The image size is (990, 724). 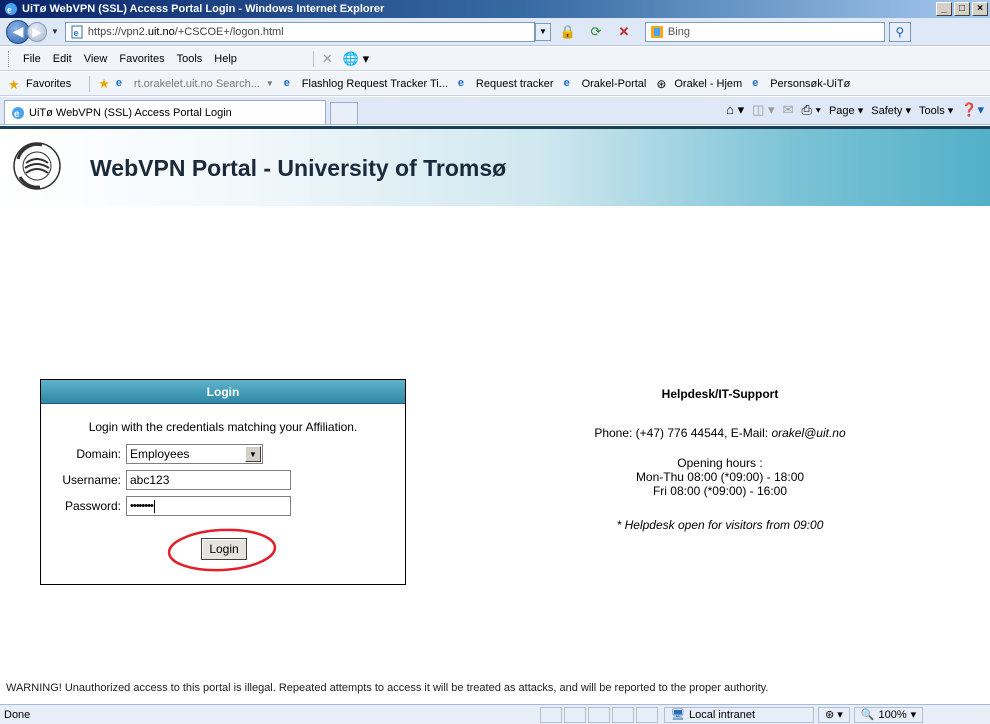 I want to click on minimize-button: _, so click(x=944, y=9).